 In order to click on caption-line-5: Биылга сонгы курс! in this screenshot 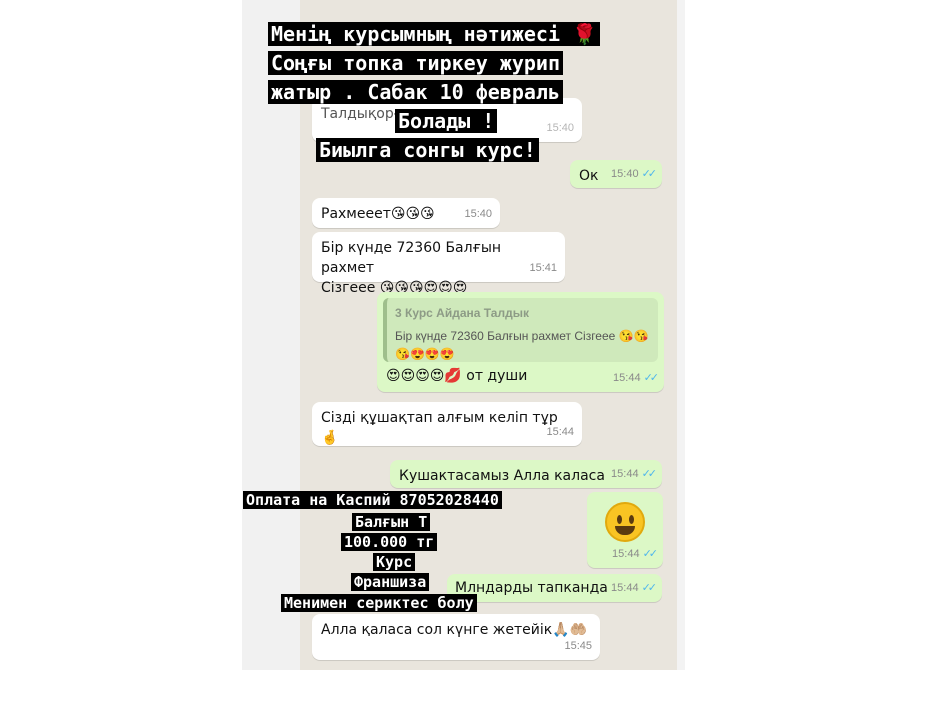, I will do `click(427, 150)`.